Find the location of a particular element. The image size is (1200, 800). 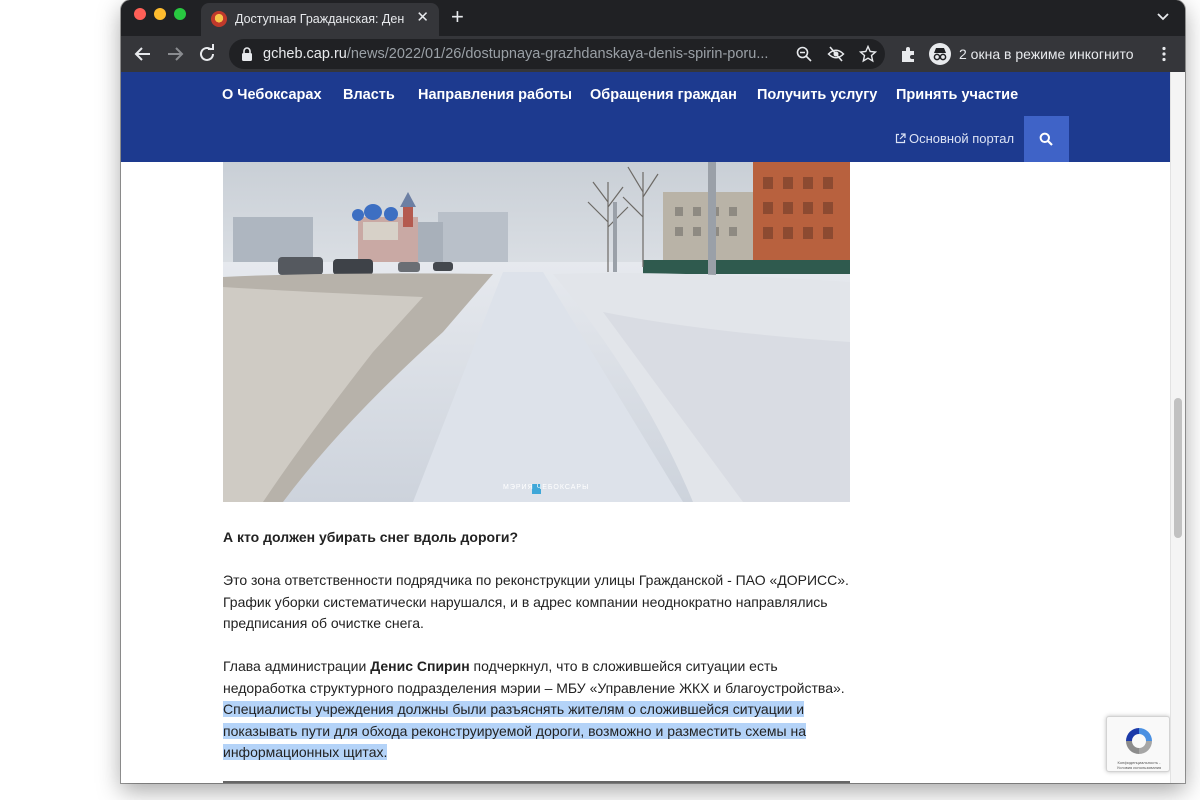

nav-item-government: Власть is located at coordinates (369, 95).